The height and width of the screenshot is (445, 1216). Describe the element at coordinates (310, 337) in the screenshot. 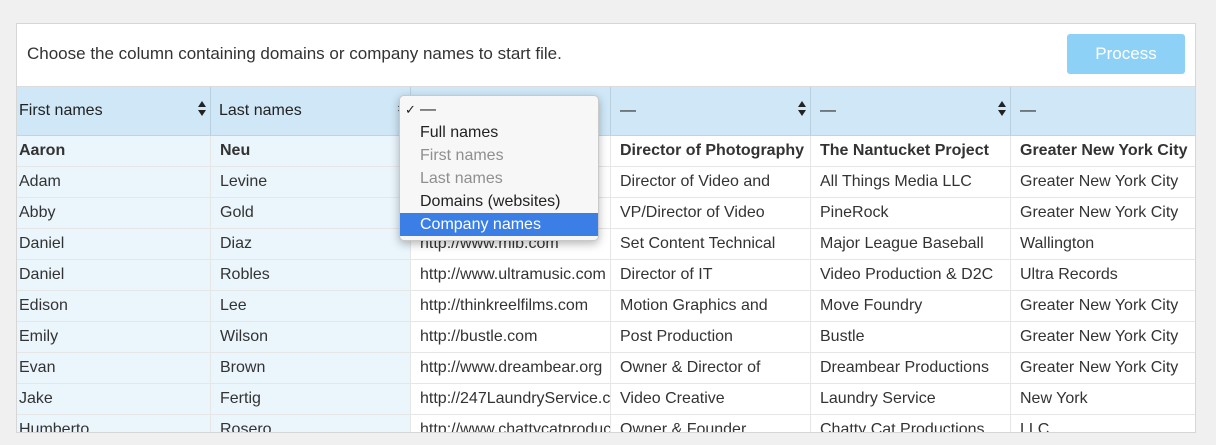

I see `table-cell: Wilson` at that location.